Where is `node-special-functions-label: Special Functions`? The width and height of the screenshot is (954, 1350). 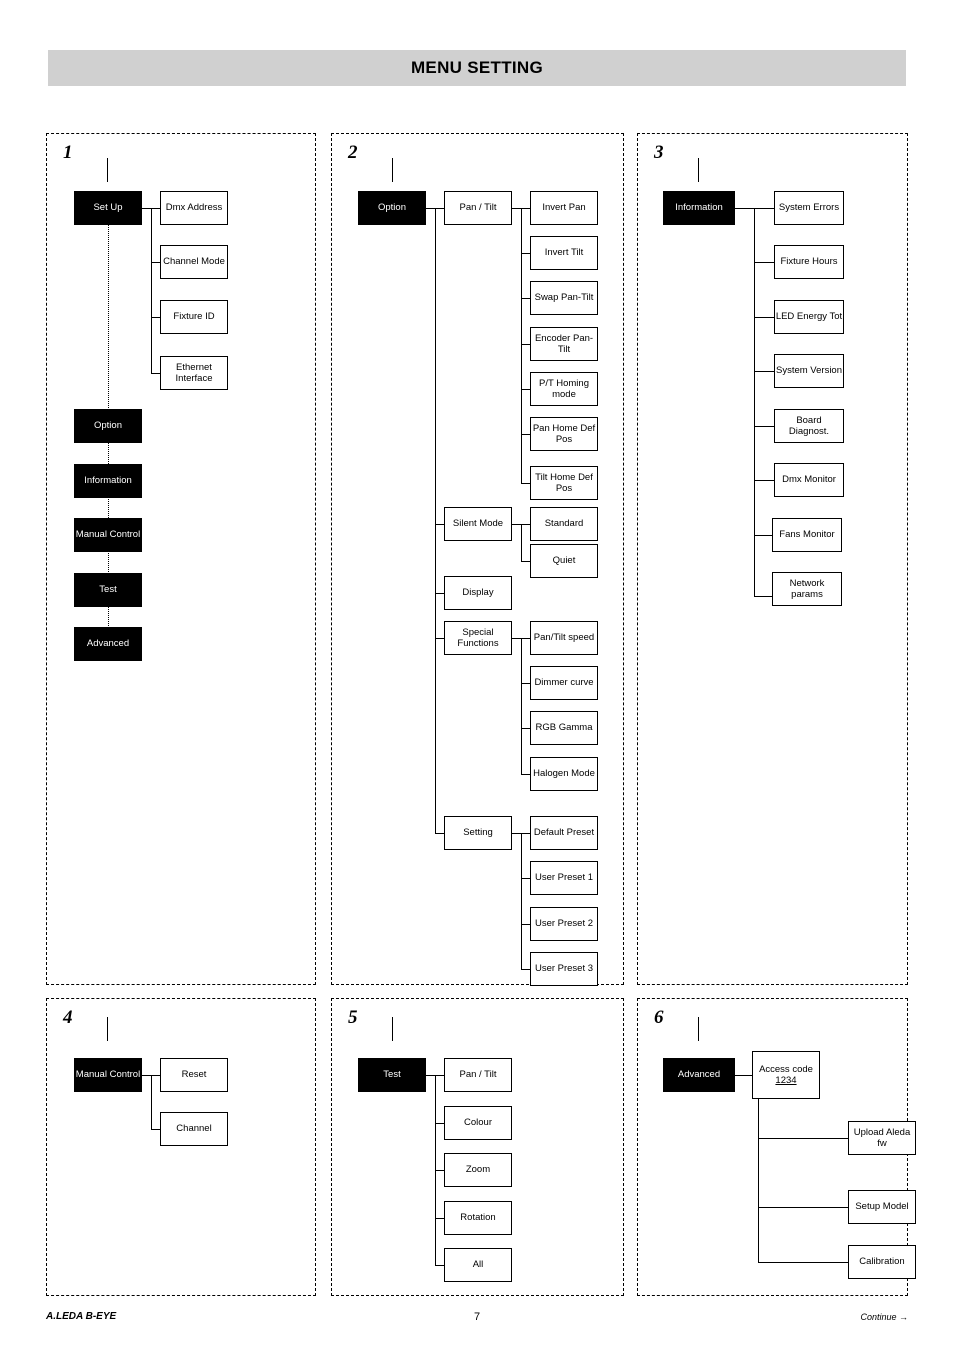 node-special-functions-label: Special Functions is located at coordinates (478, 638).